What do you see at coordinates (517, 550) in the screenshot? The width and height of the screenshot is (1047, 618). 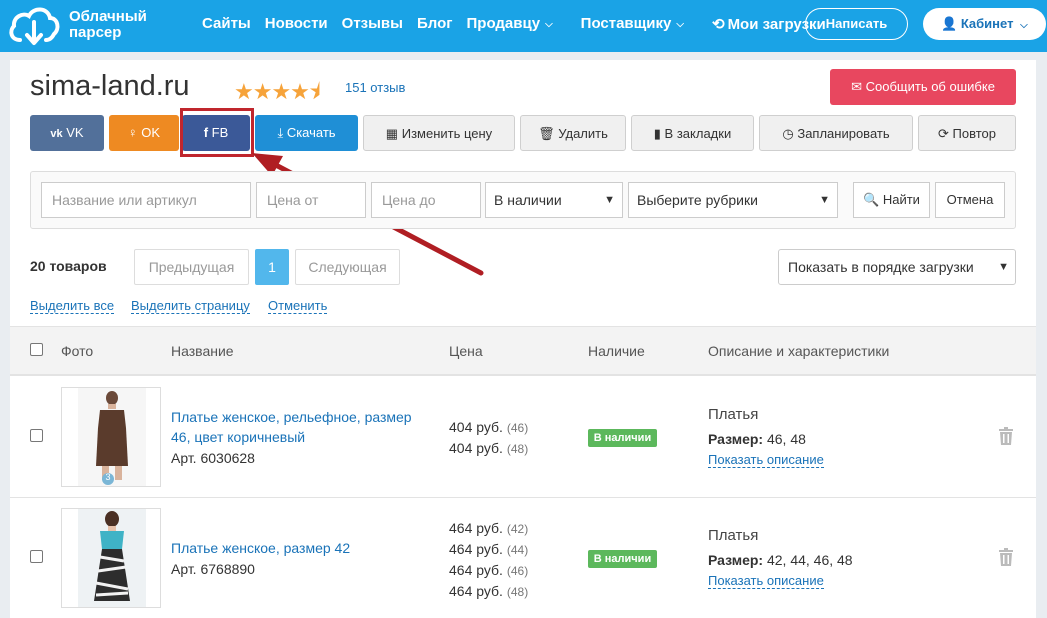 I see `price-size: (44)` at bounding box center [517, 550].